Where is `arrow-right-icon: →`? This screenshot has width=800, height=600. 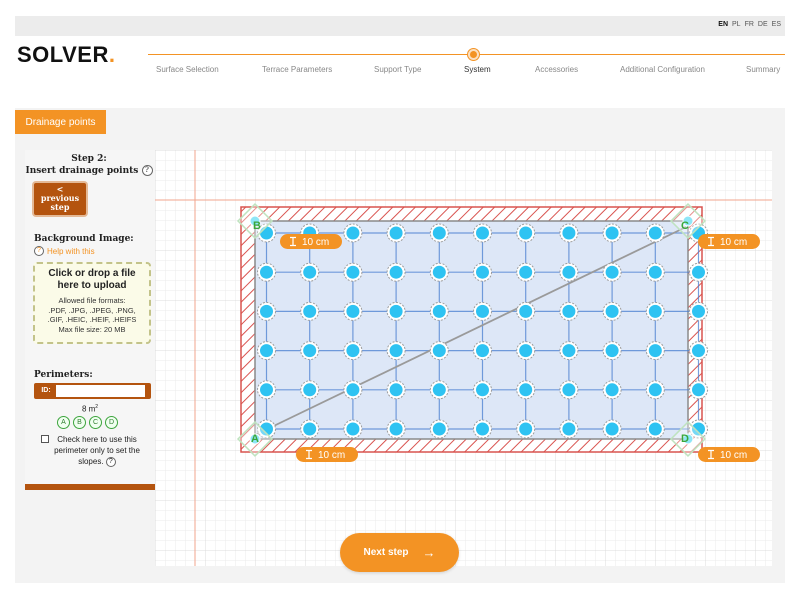
arrow-right-icon: → is located at coordinates (429, 552).